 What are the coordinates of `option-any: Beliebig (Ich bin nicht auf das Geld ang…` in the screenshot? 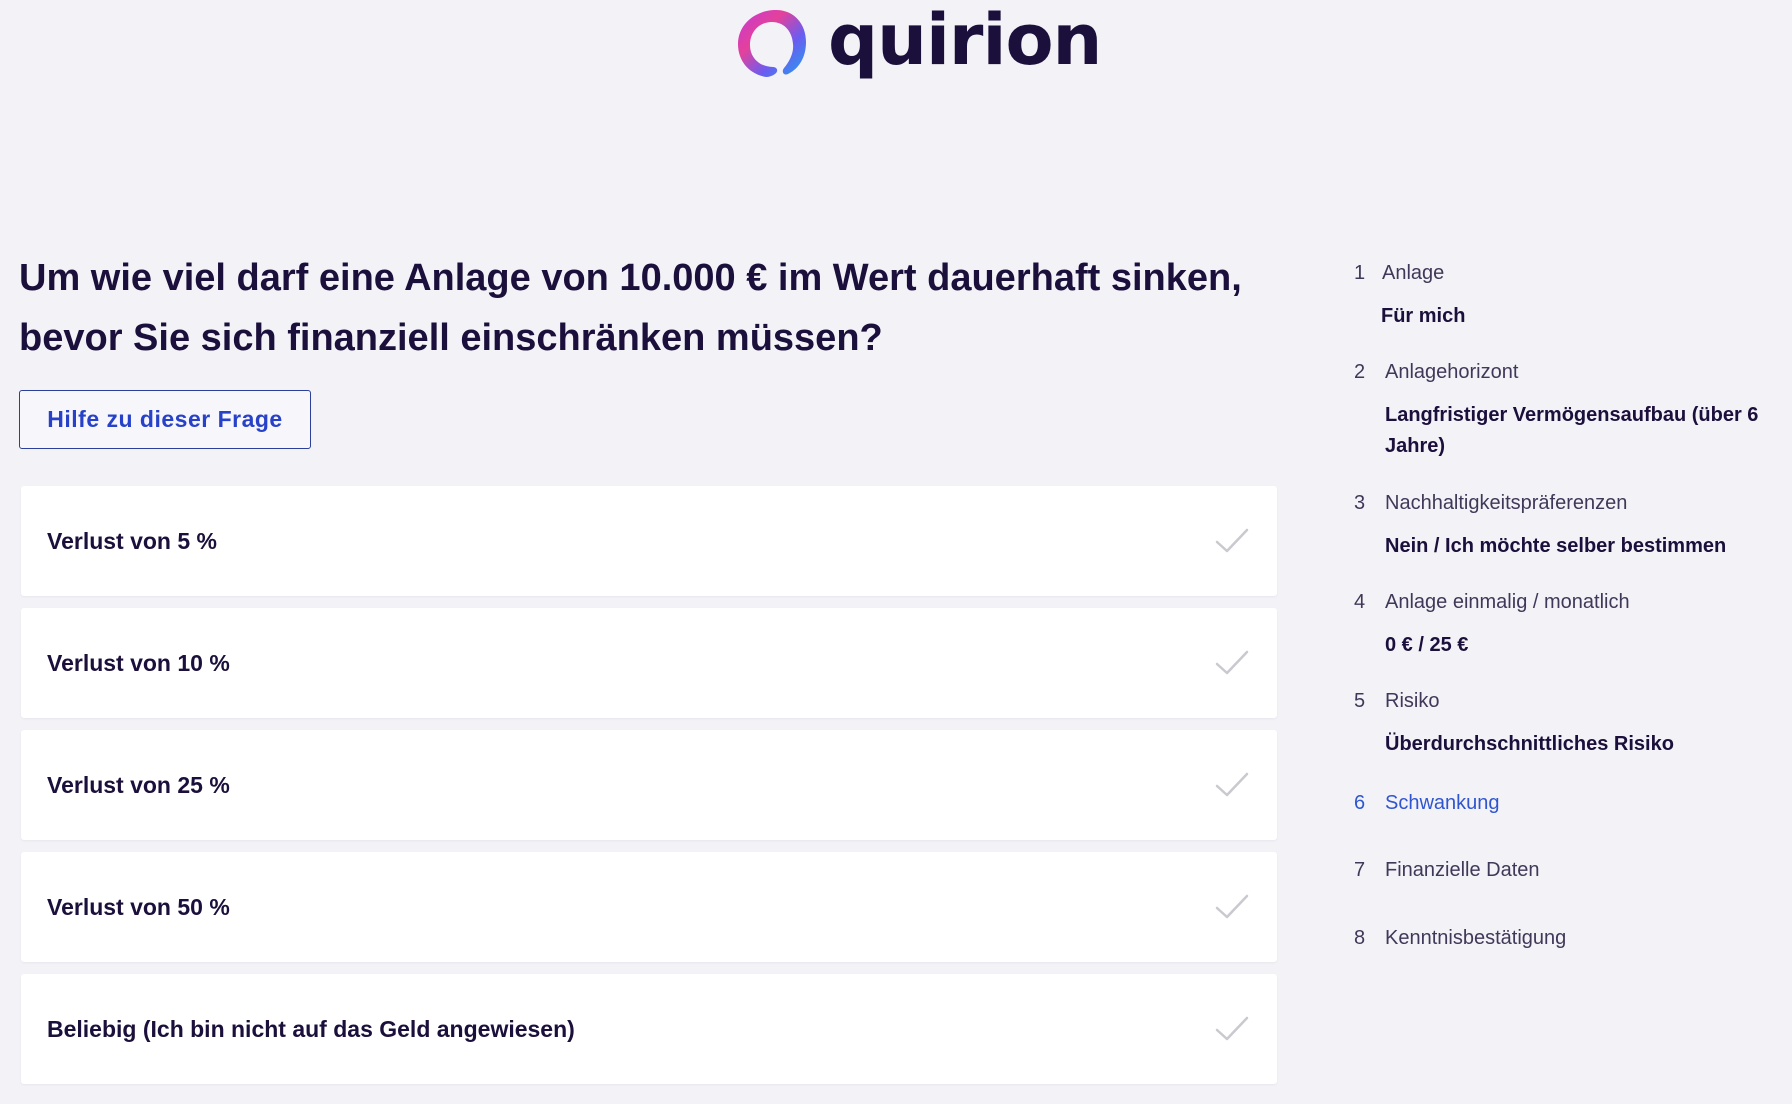 It's located at (649, 1029).